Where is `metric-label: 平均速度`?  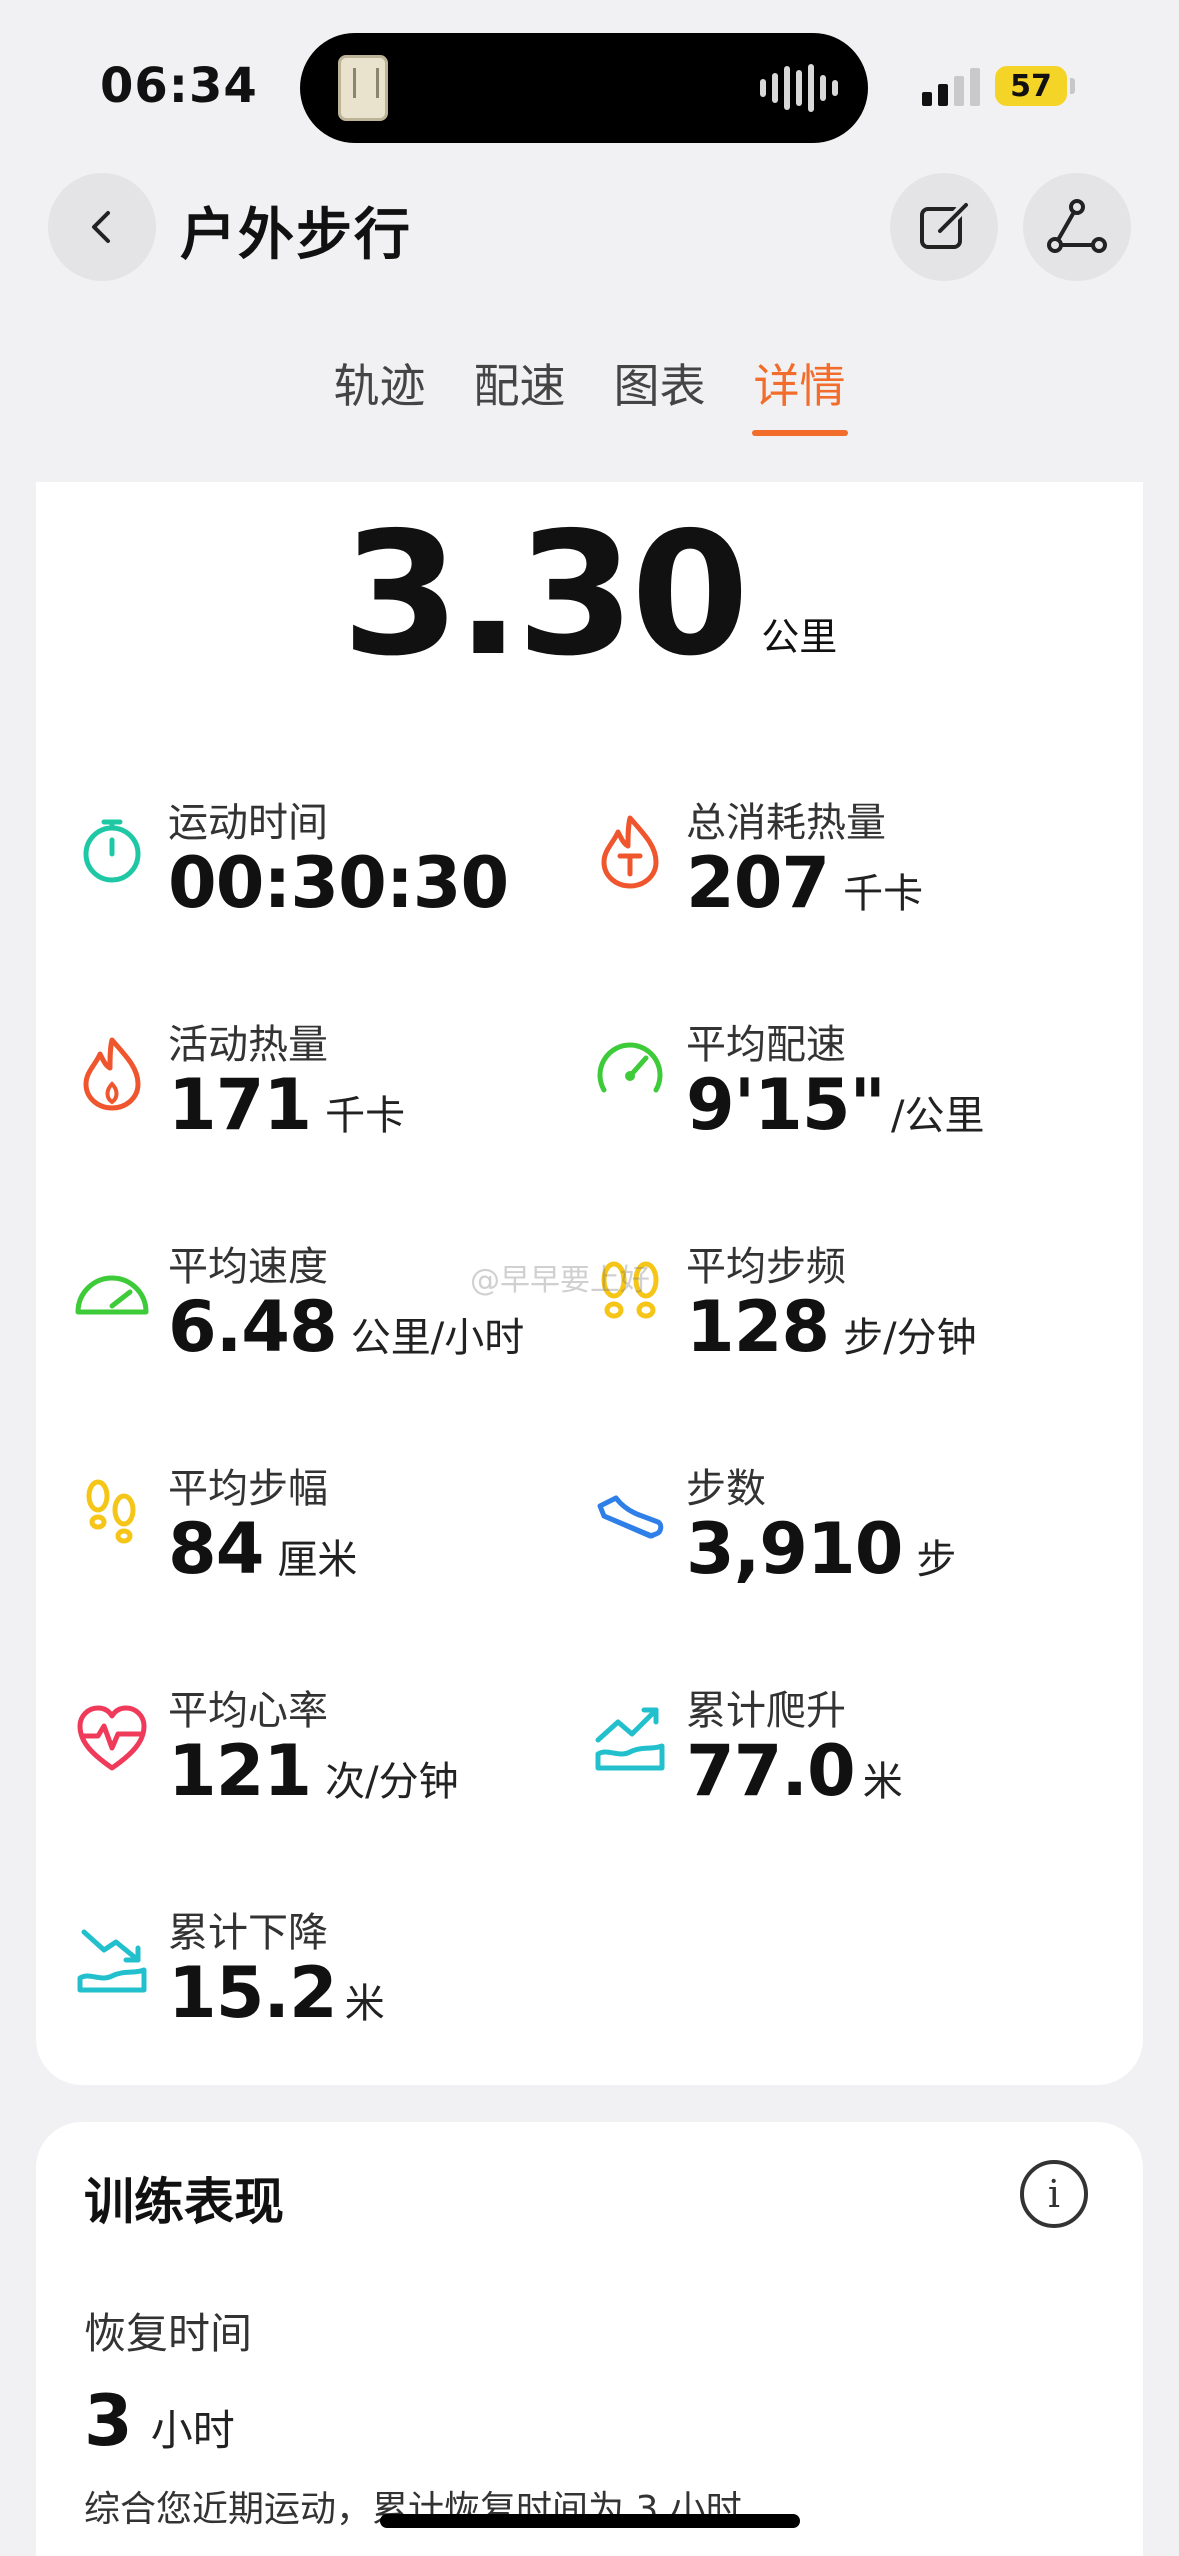 metric-label: 平均速度 is located at coordinates (248, 1267).